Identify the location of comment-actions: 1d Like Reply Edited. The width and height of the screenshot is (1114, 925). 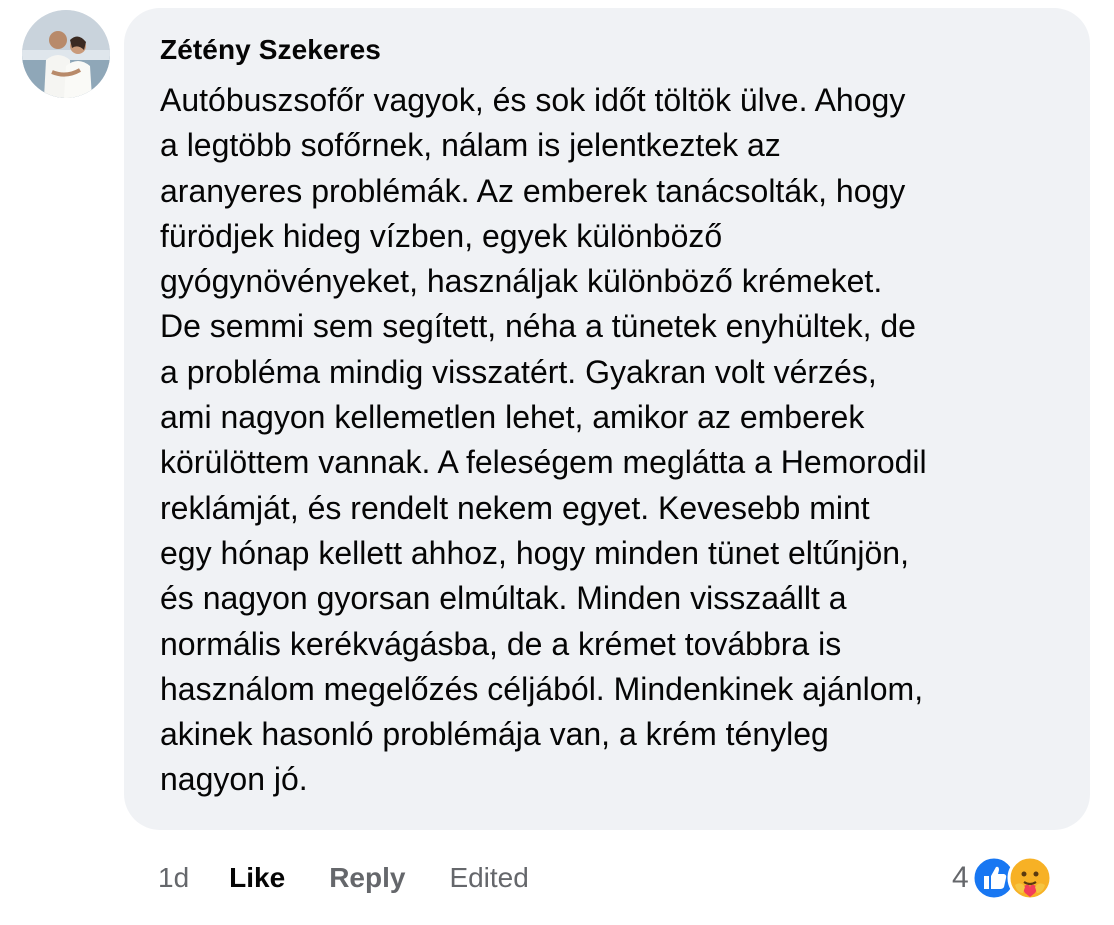
(343, 878).